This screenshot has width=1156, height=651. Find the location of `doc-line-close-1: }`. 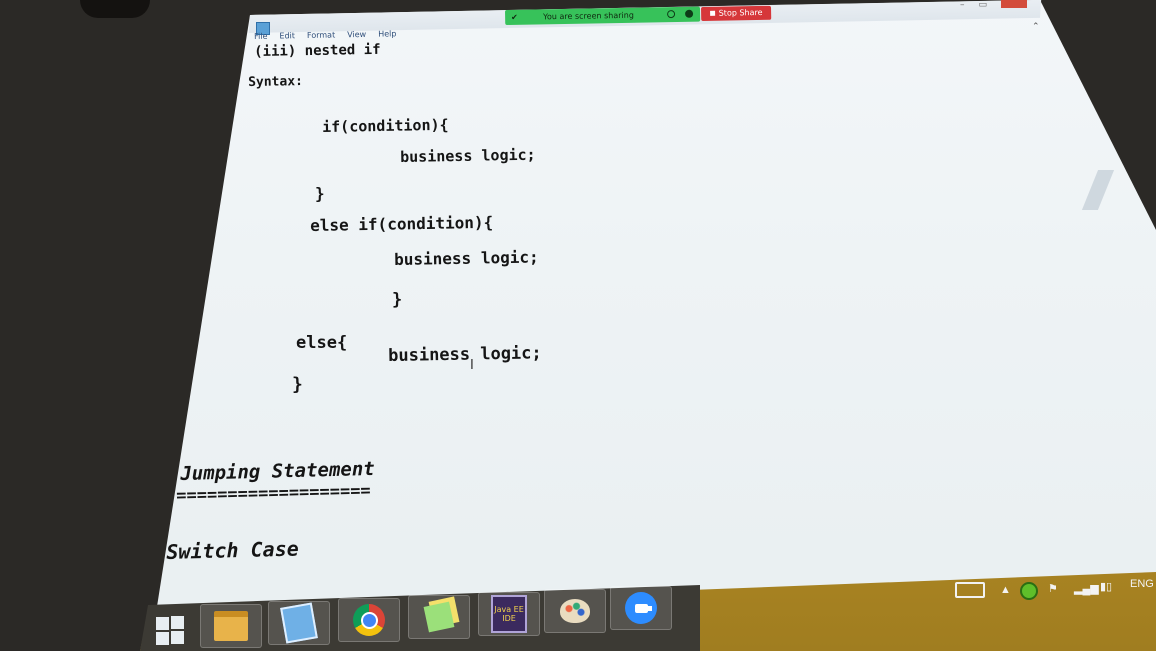

doc-line-close-1: } is located at coordinates (320, 193).